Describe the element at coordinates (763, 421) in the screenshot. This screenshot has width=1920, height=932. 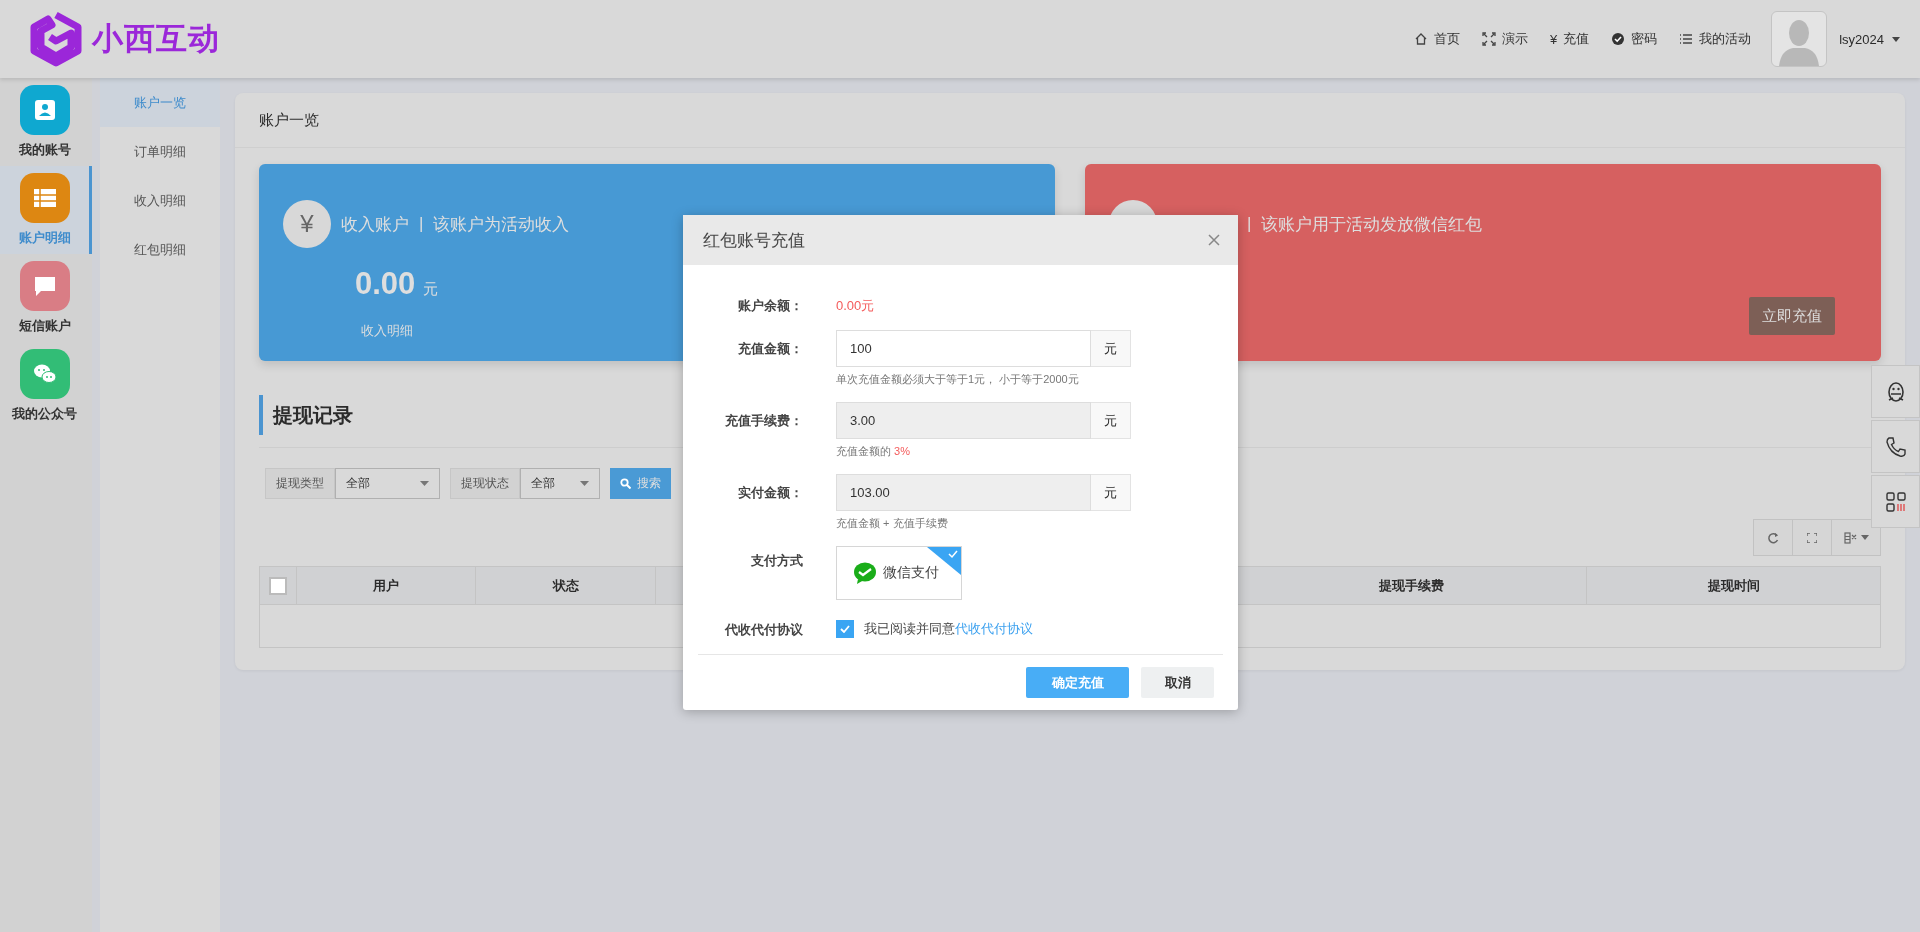
I see `field-label: 充值手续费：` at that location.